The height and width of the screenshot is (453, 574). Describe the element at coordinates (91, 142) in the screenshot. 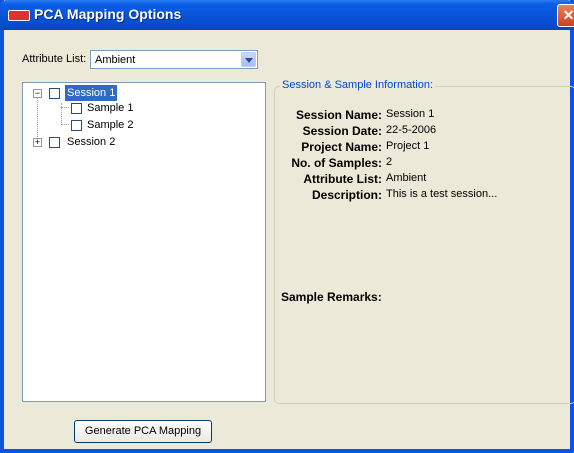

I see `tree-node-label: Session 2` at that location.